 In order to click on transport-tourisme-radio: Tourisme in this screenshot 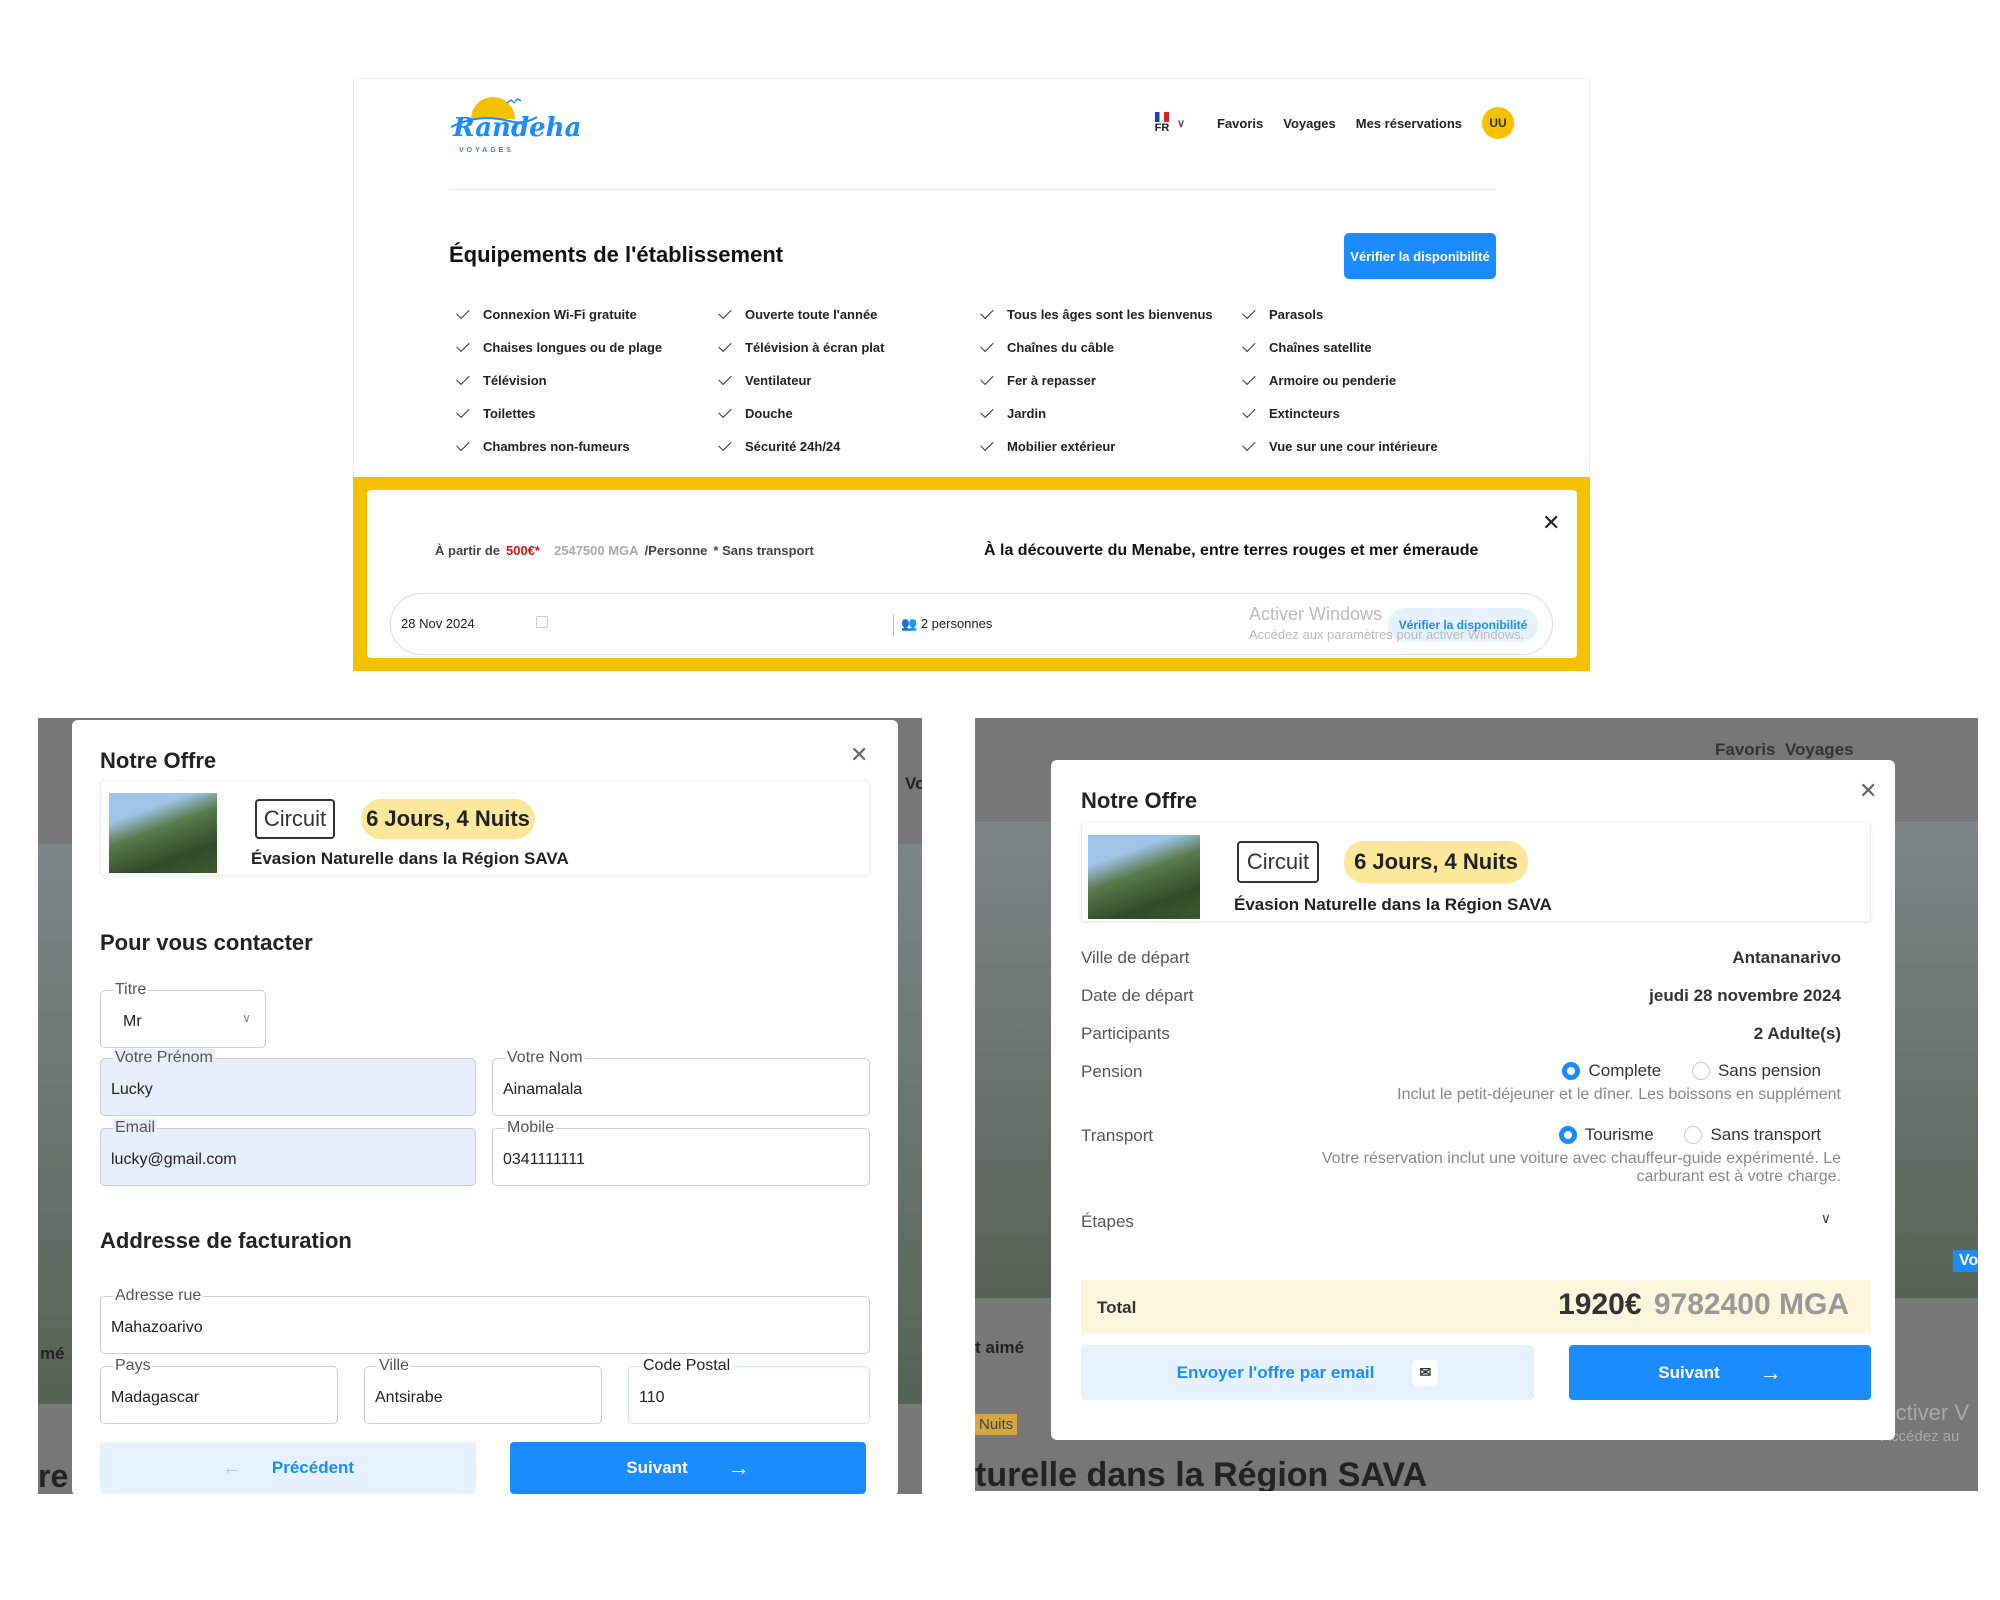, I will do `click(1606, 1134)`.